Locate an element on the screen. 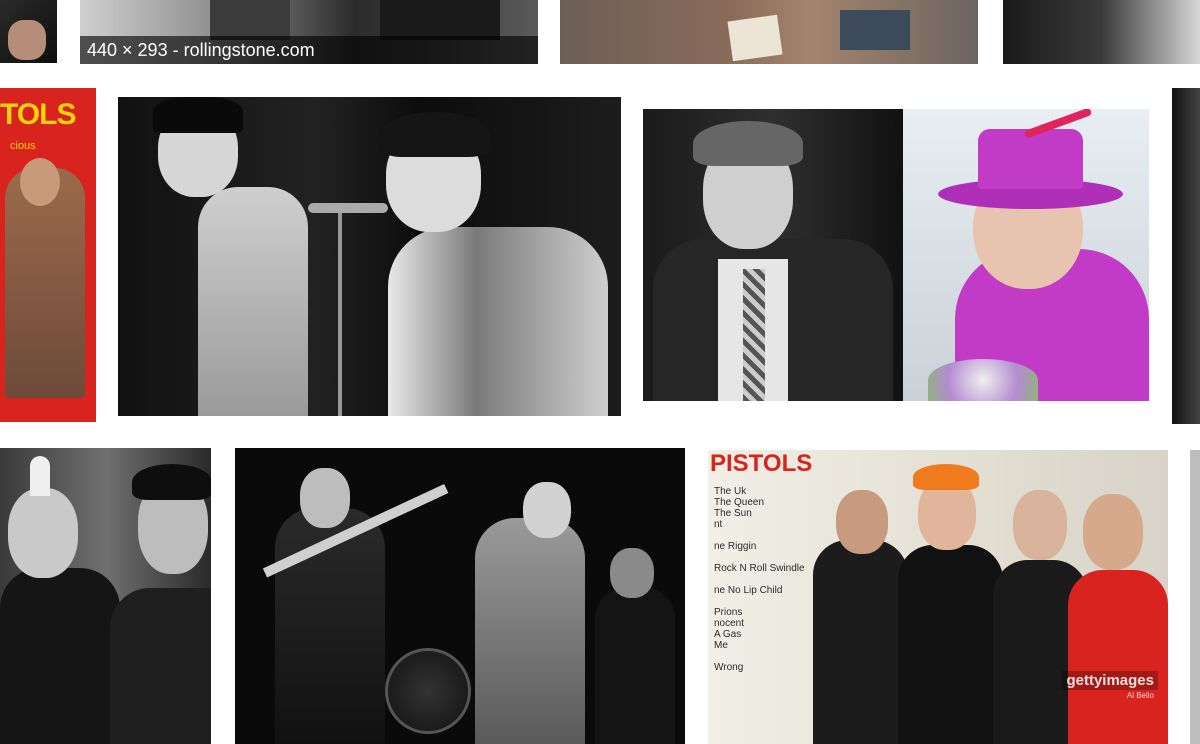 This screenshot has height=744, width=1200. guitarist-head is located at coordinates (632, 573).